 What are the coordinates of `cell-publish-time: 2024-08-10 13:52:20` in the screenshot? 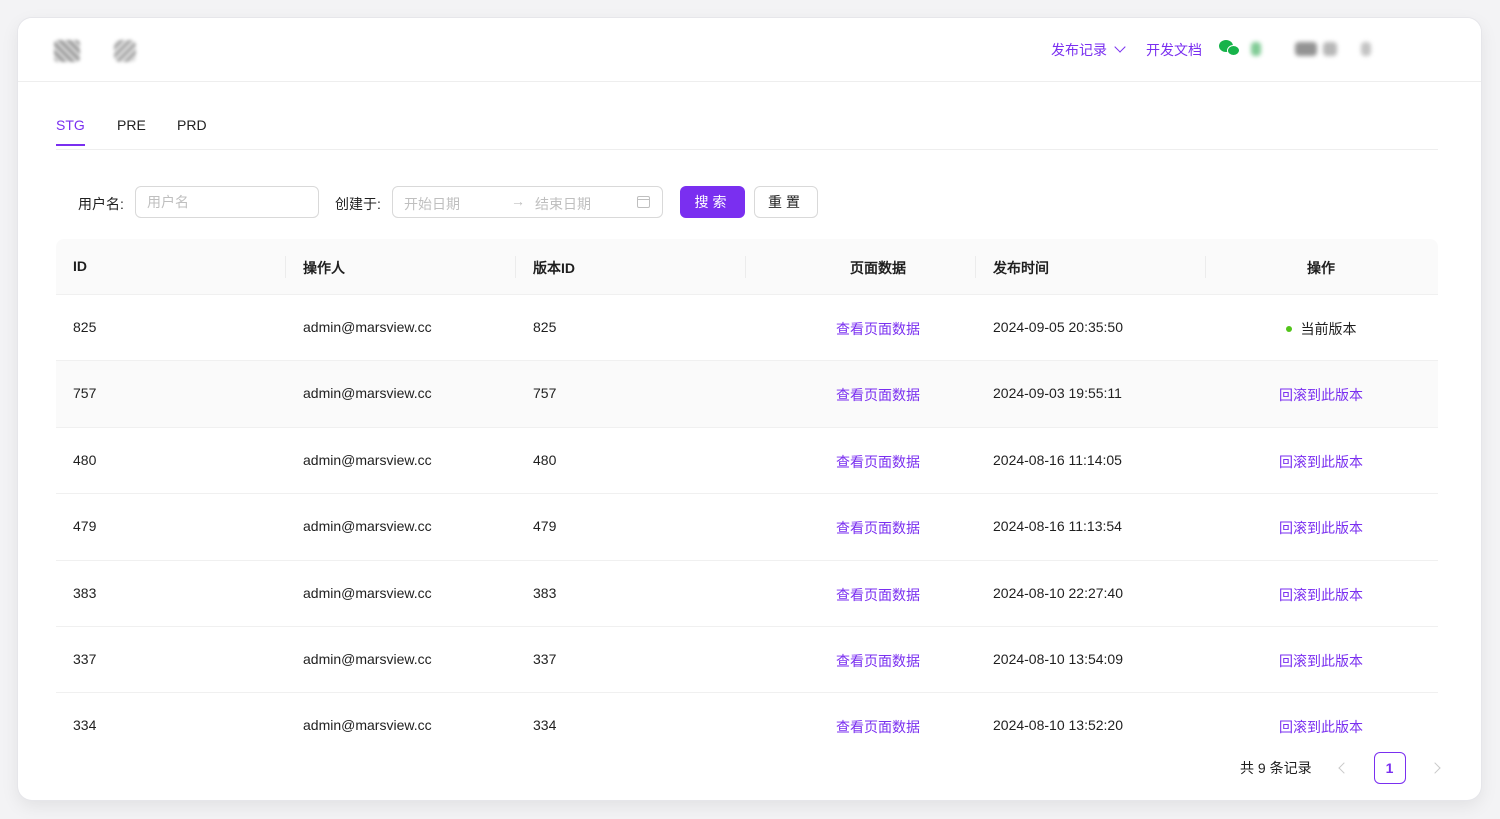 It's located at (1058, 725).